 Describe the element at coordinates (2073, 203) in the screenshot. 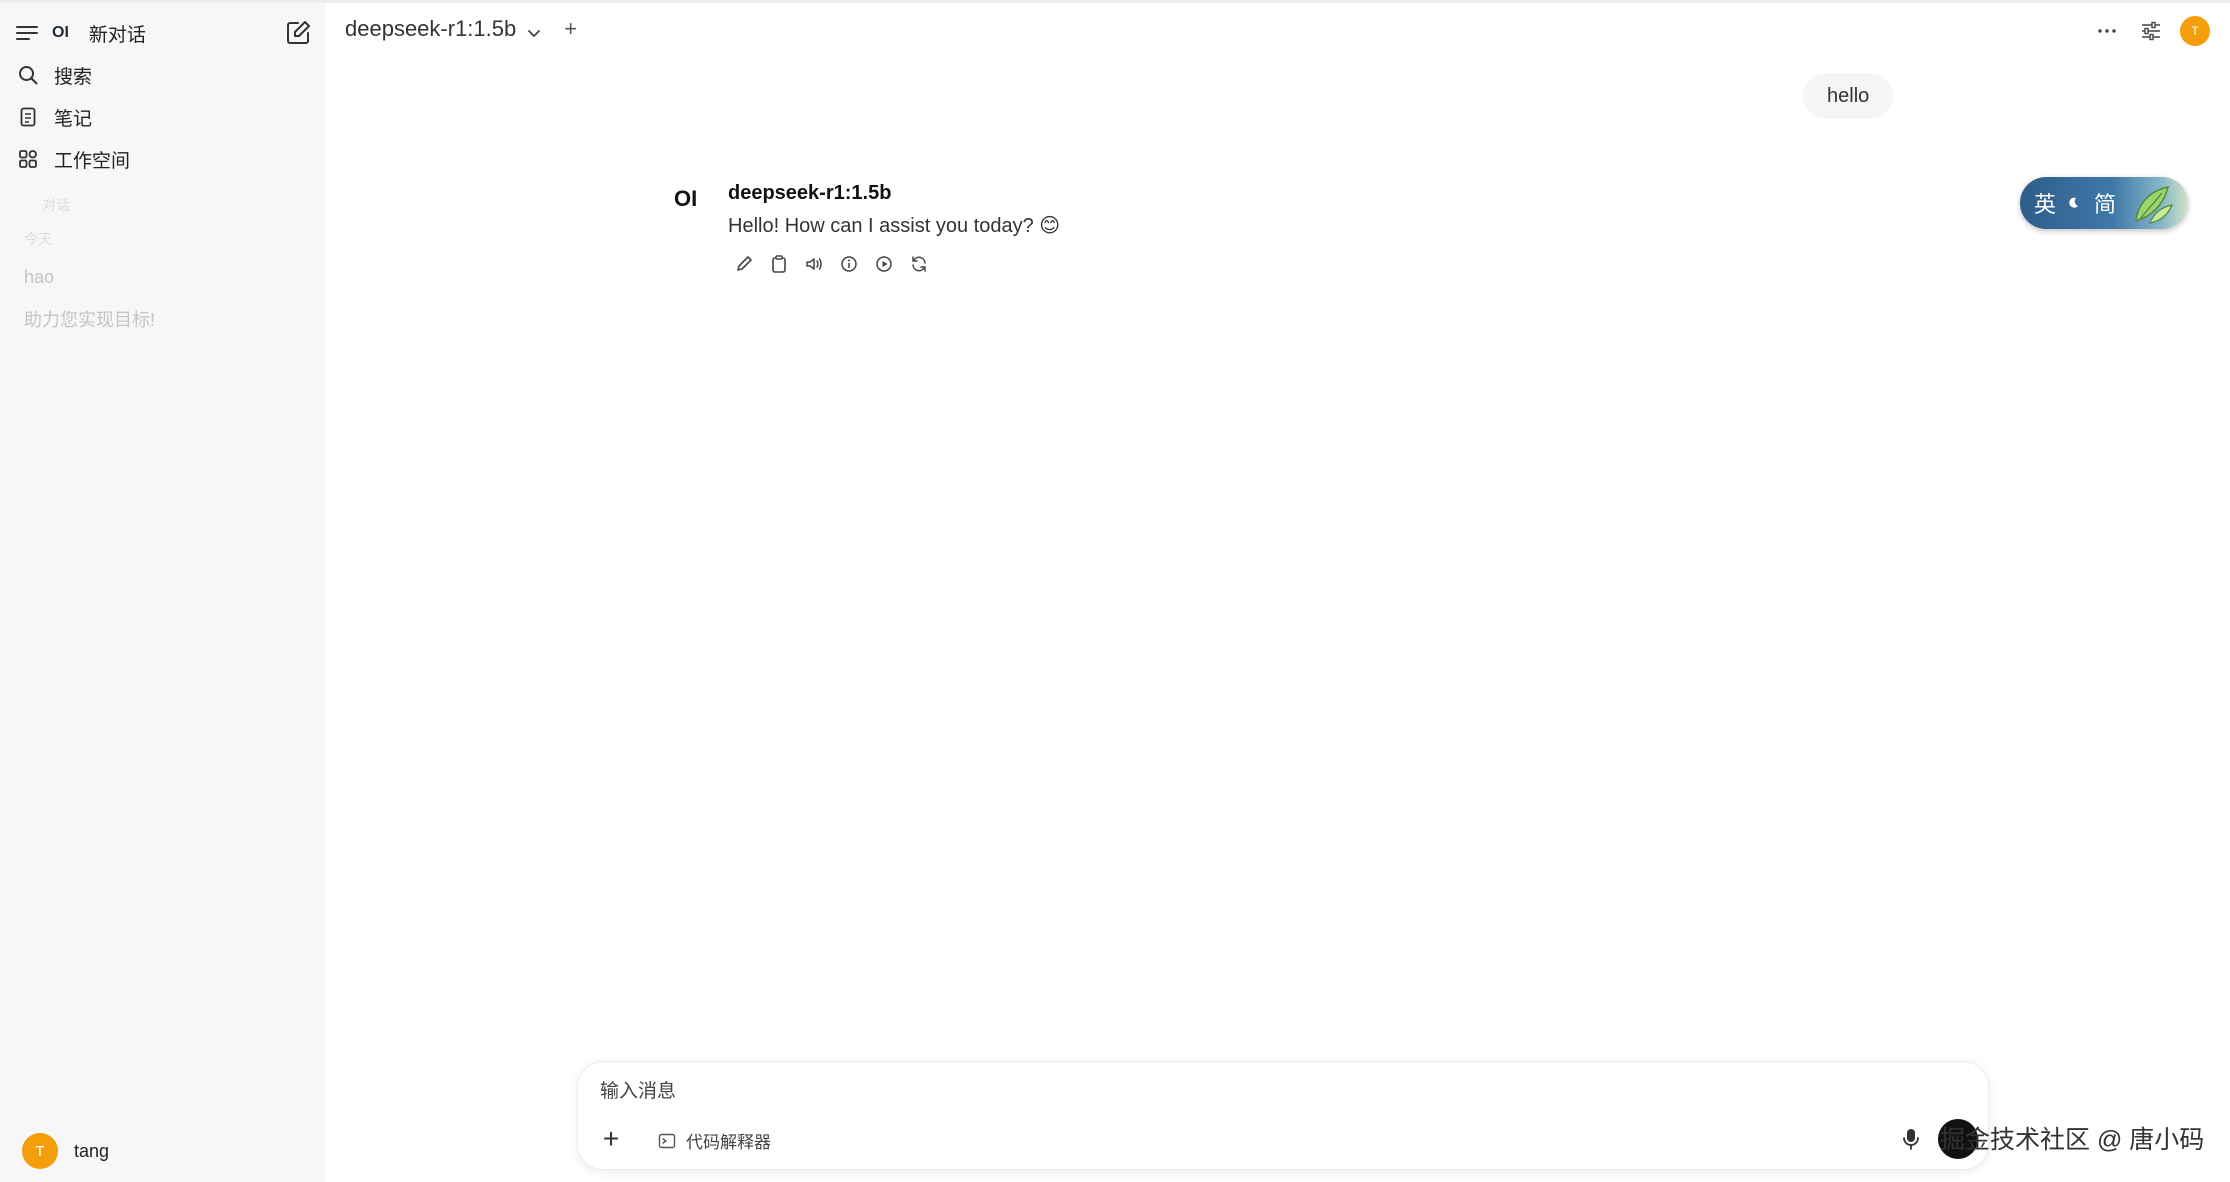

I see `moon-icon` at that location.